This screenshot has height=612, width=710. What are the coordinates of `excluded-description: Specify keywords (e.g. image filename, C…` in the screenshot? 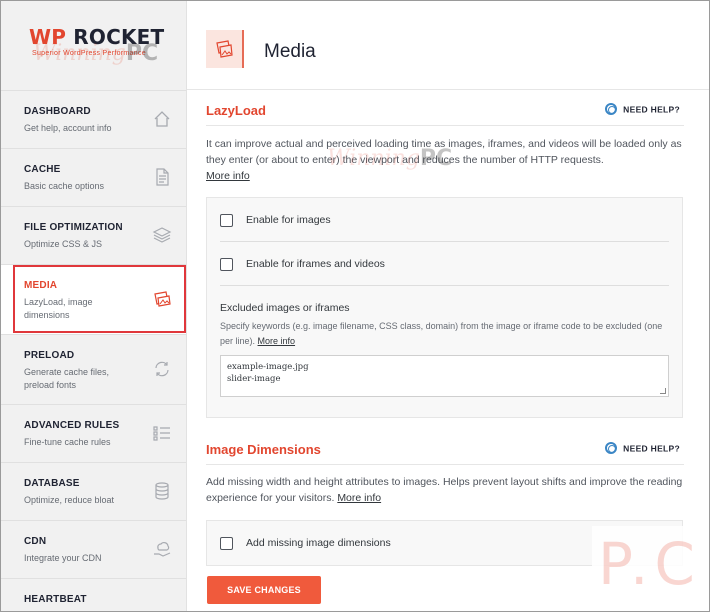 It's located at (441, 333).